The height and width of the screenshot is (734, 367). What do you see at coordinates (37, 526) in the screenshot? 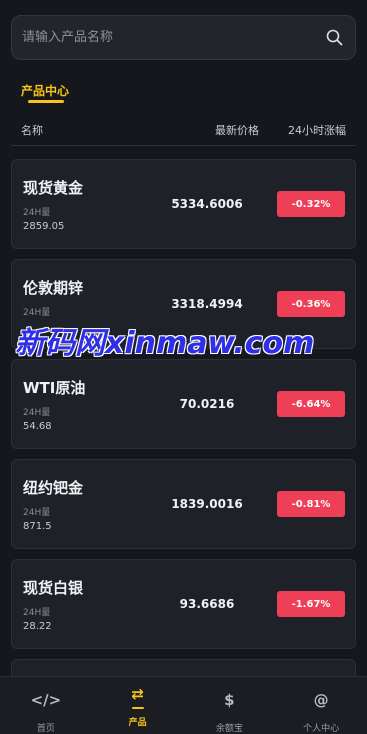
I see `volume-value: 871.5` at bounding box center [37, 526].